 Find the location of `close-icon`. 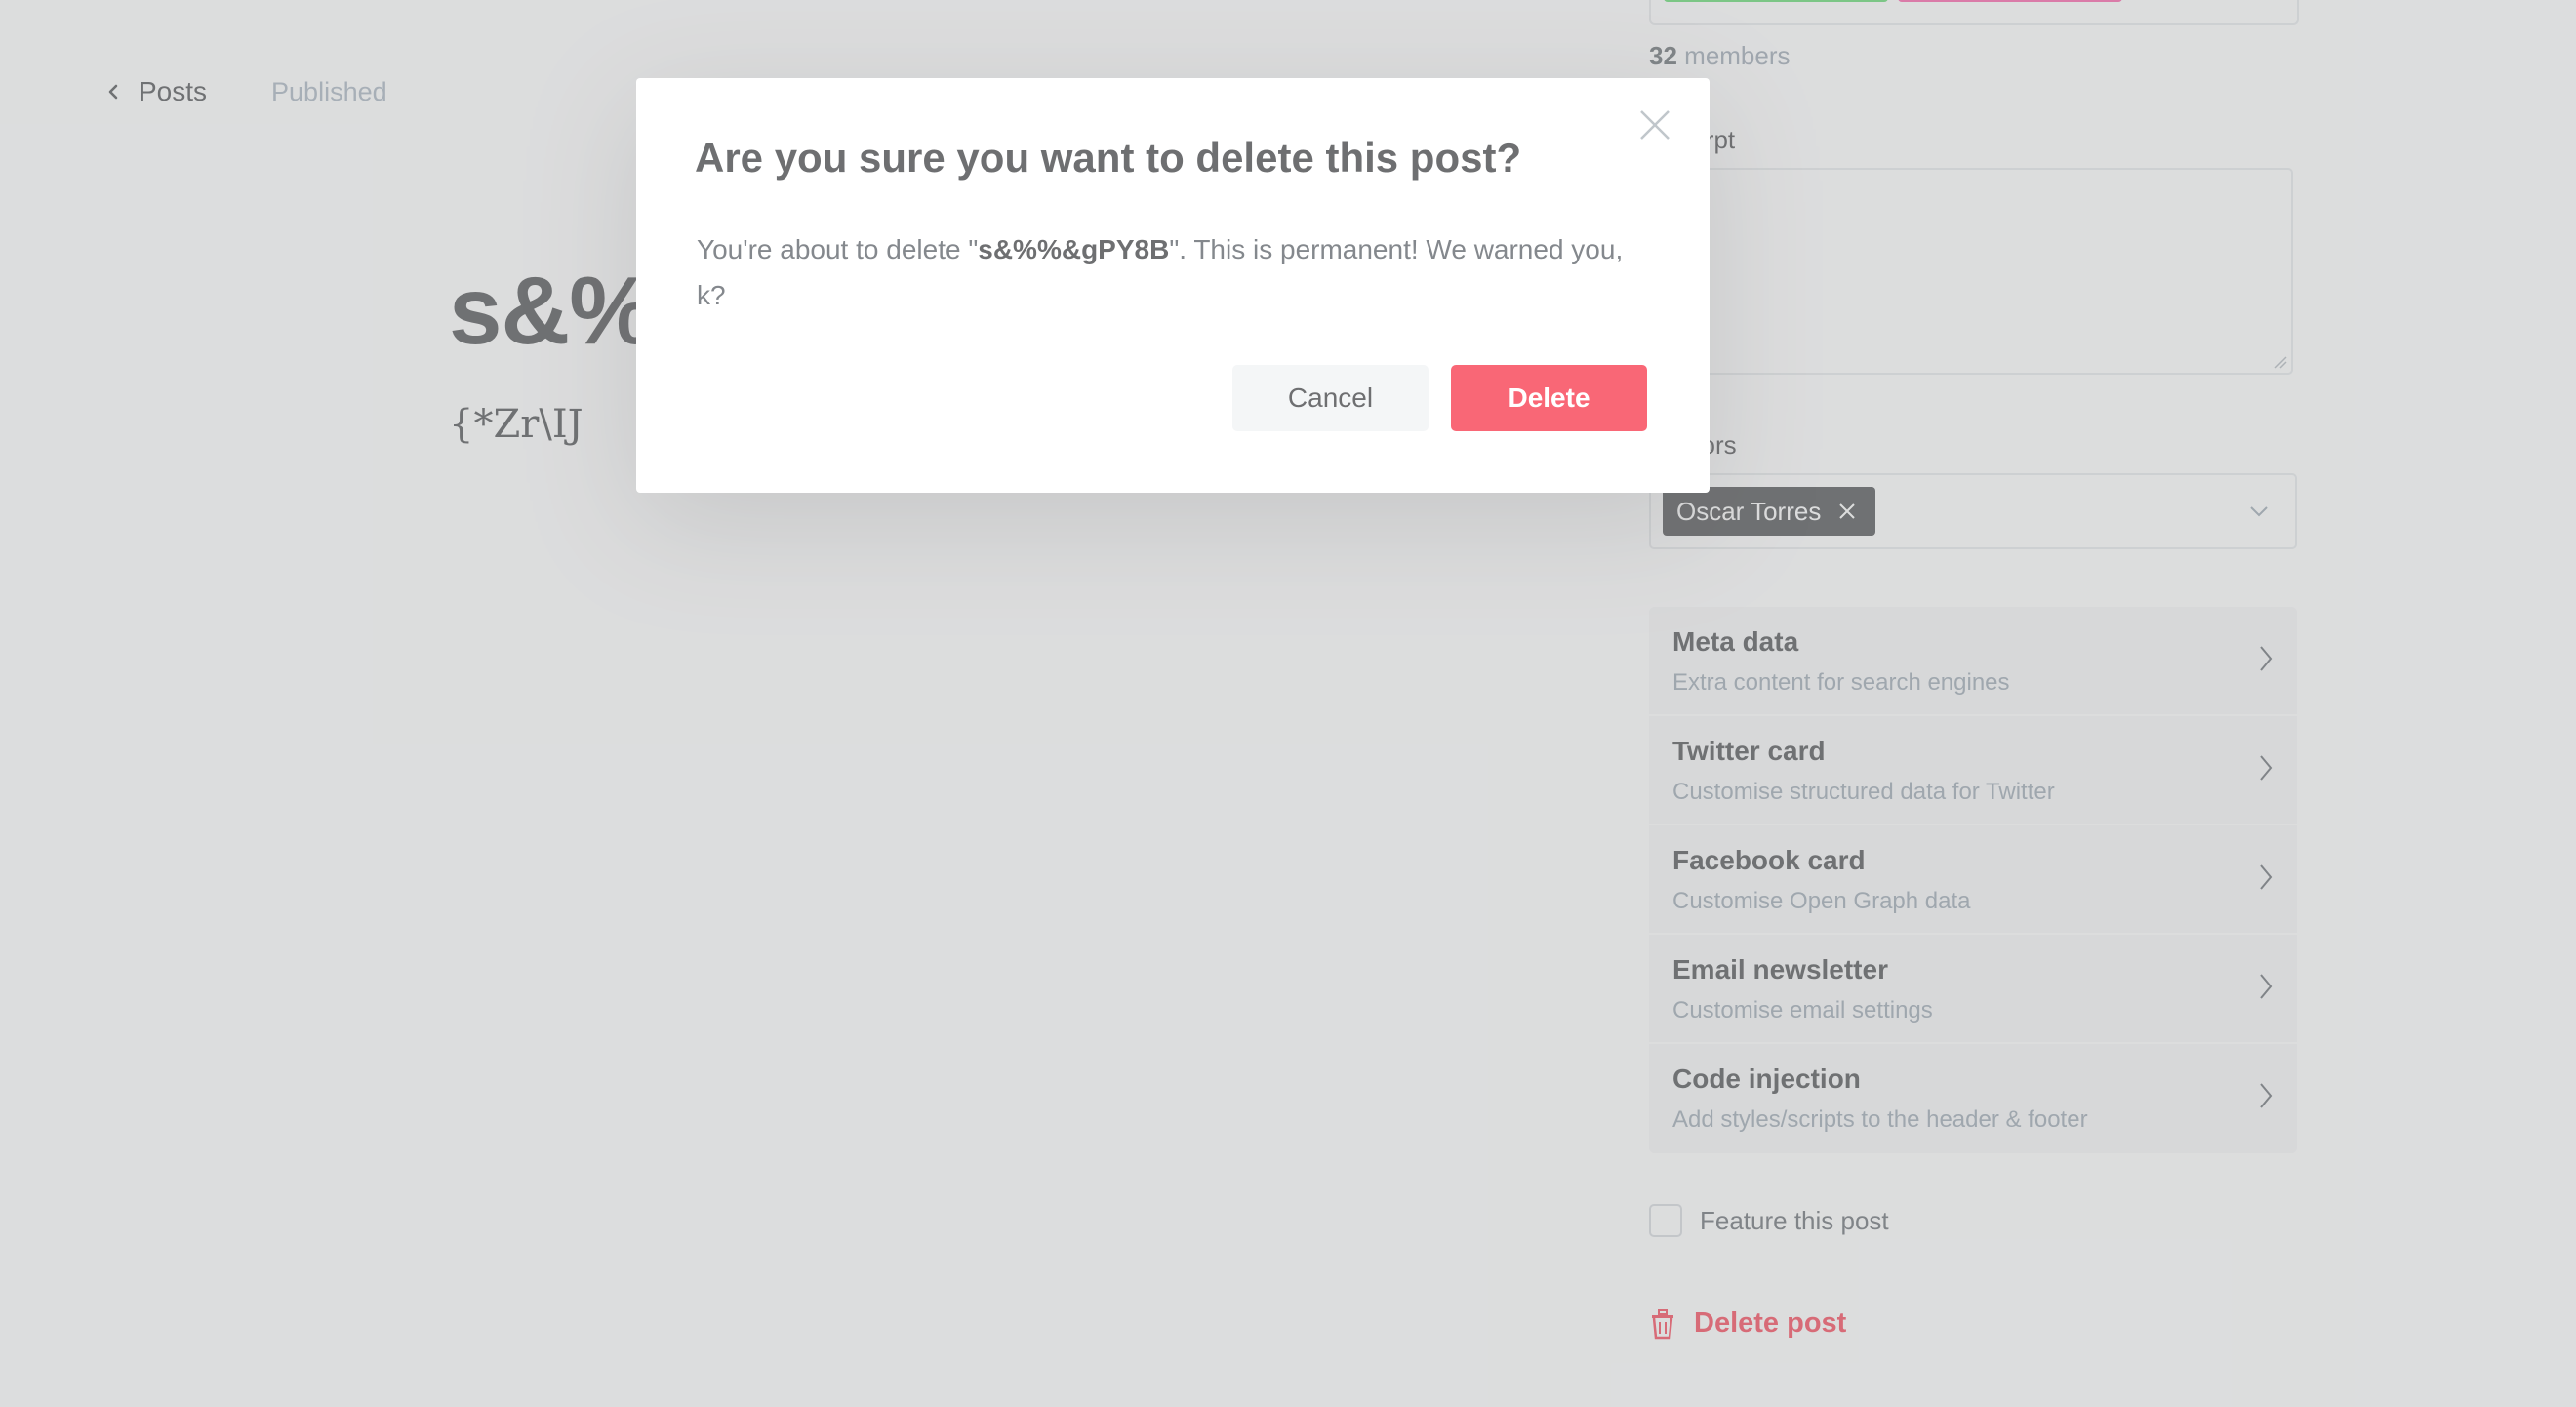

close-icon is located at coordinates (1654, 124).